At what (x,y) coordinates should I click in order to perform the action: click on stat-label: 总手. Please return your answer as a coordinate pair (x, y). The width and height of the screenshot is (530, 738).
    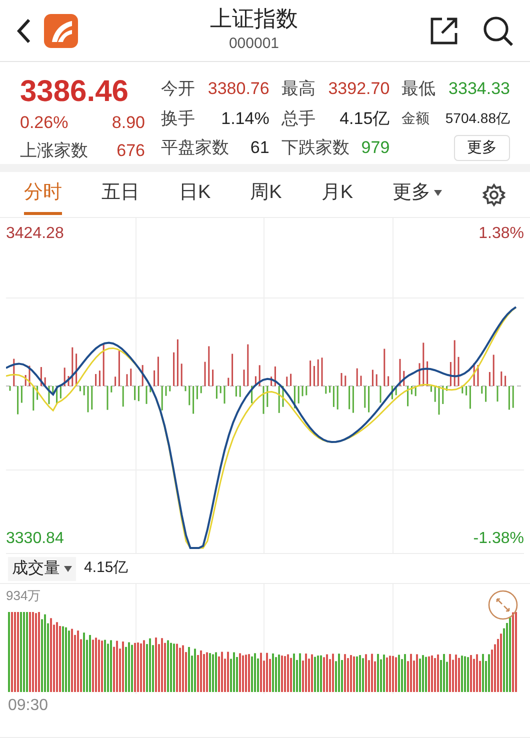
    Looking at the image, I should click on (298, 119).